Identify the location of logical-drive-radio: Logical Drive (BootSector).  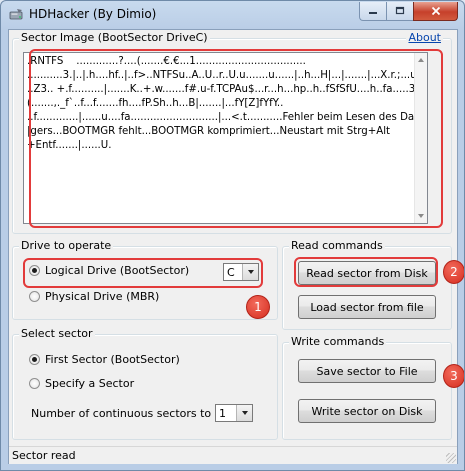
(109, 270).